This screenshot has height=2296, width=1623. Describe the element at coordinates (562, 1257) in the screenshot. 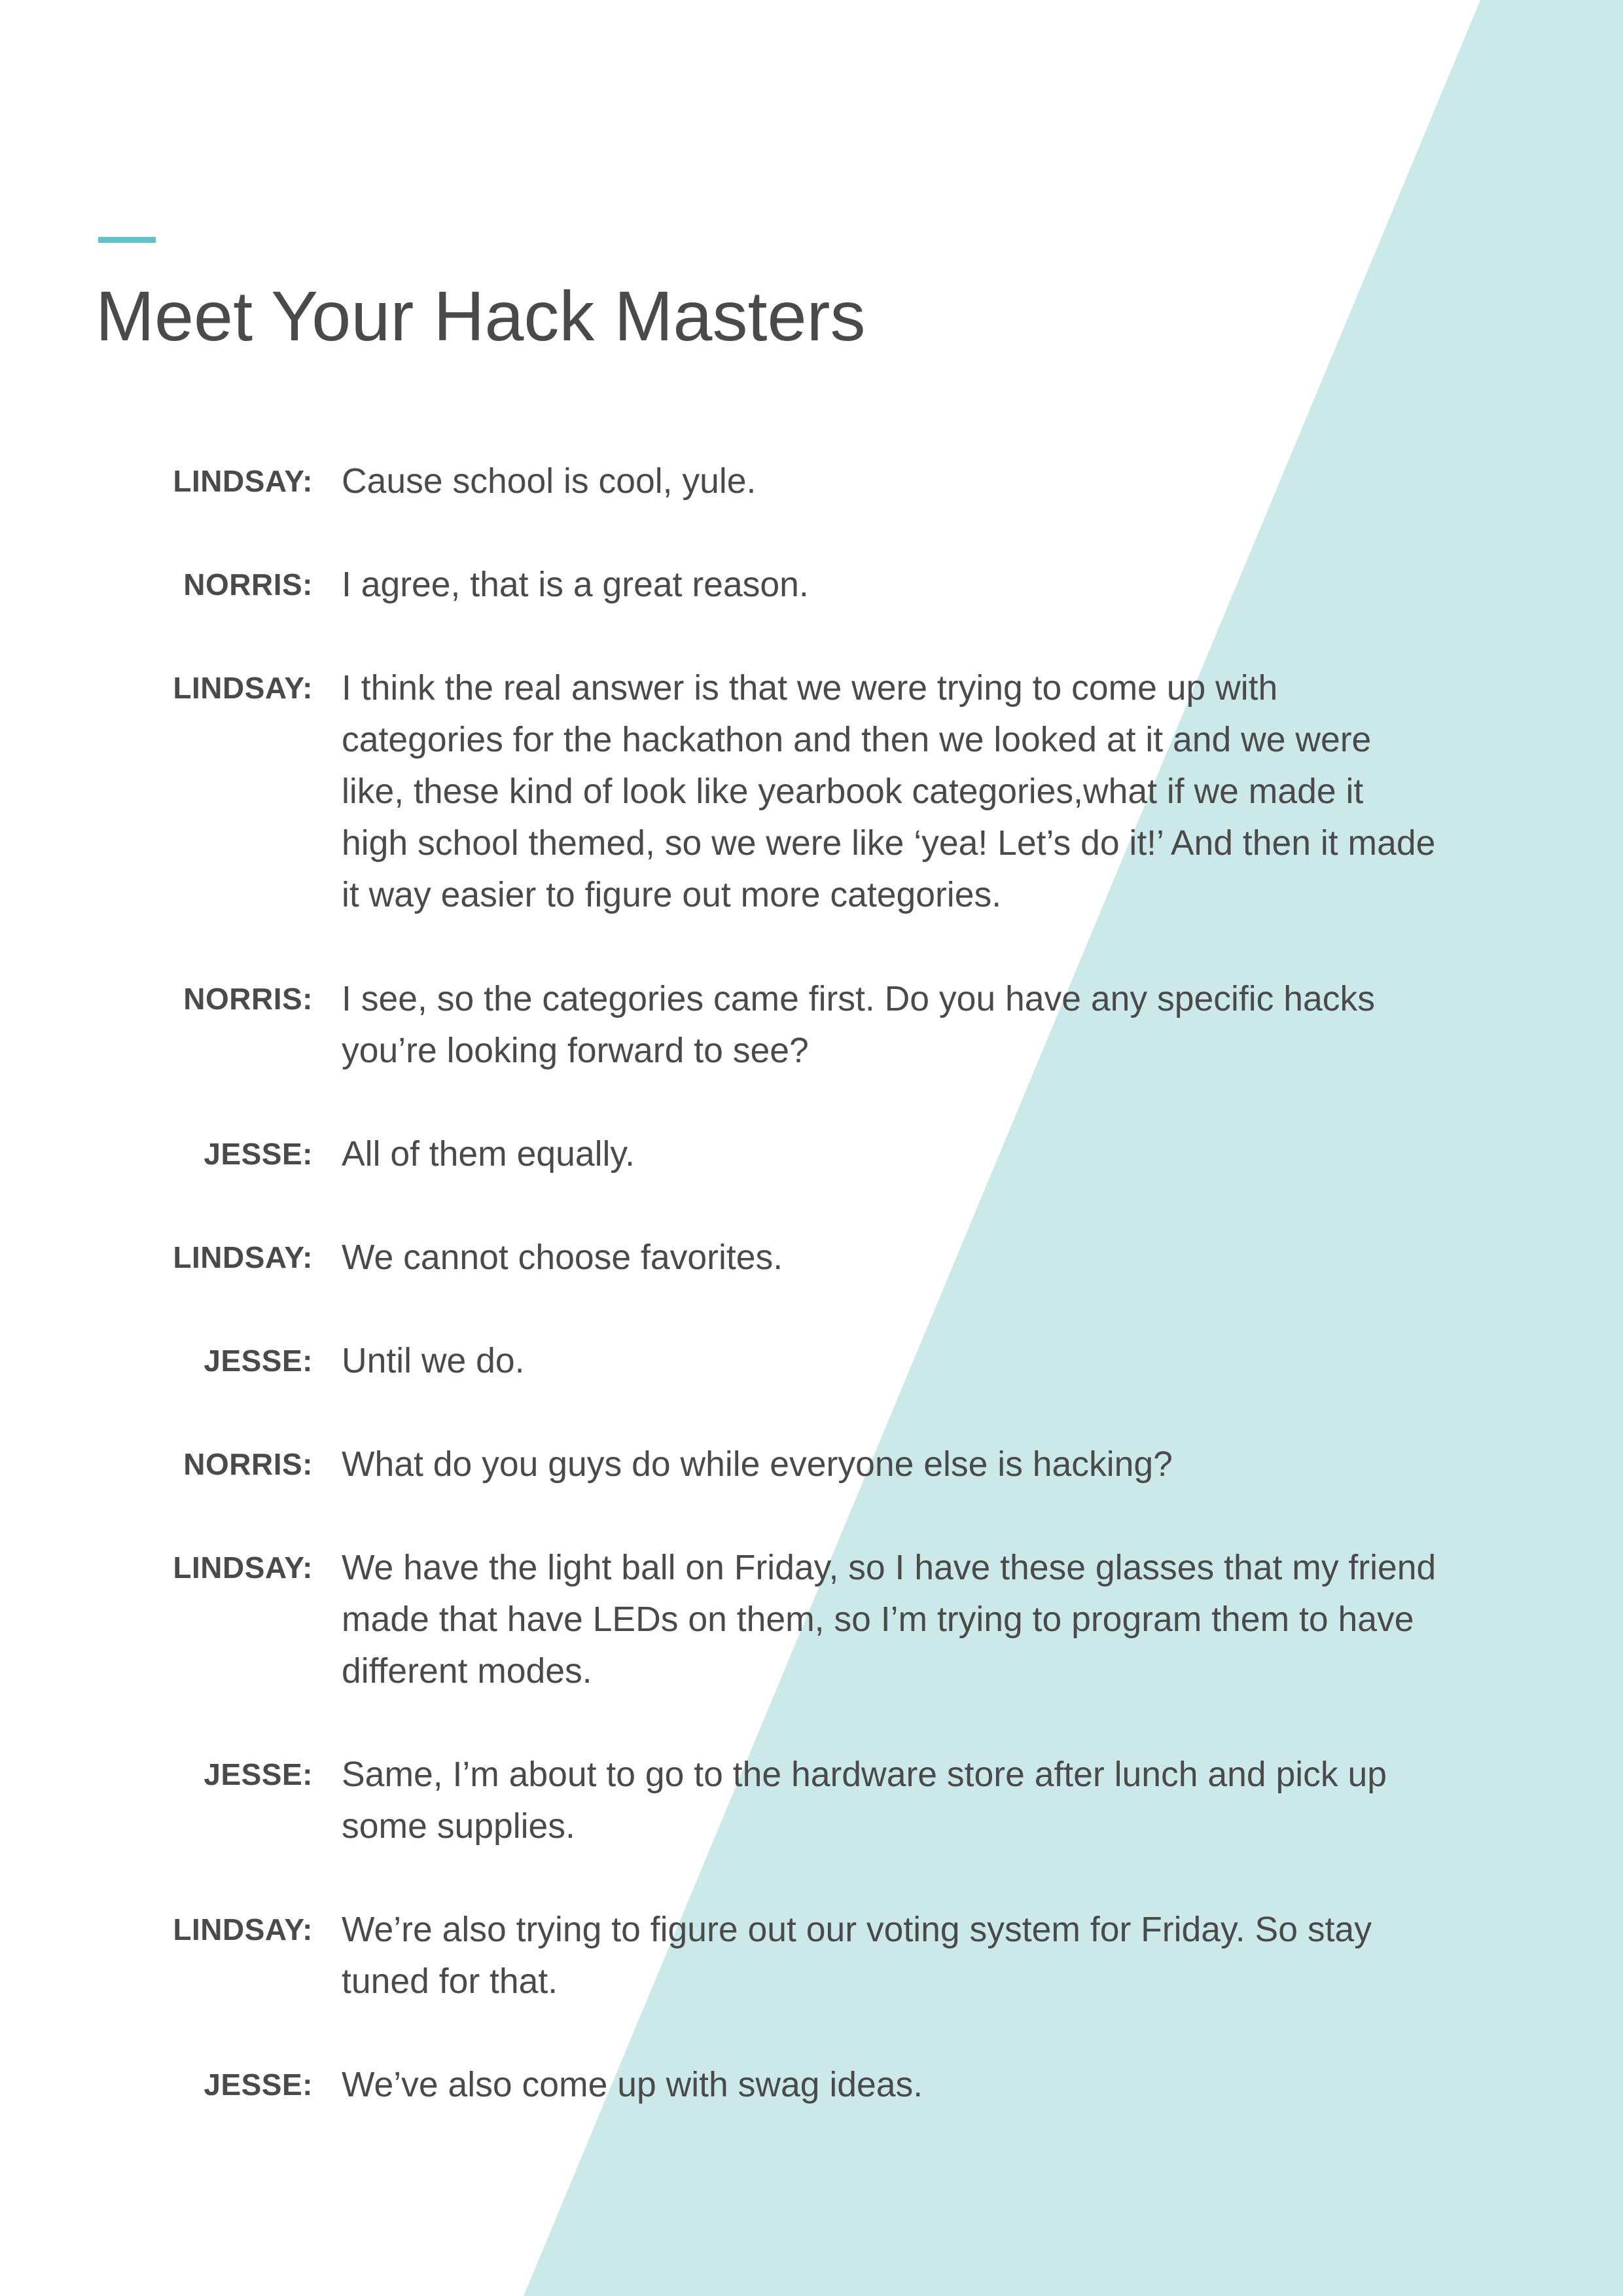

I see `transcript-line: We cannot choose favorites.` at that location.